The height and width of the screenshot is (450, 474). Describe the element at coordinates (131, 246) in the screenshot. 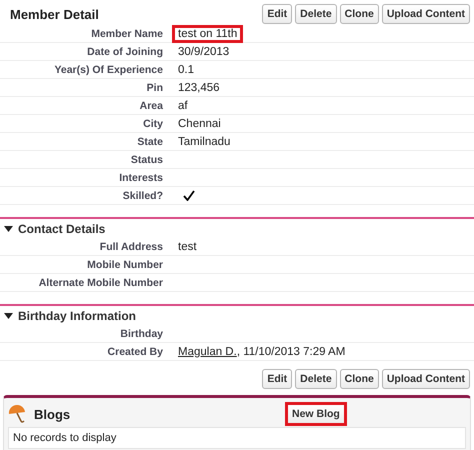

I see `field-label: Full Address` at that location.